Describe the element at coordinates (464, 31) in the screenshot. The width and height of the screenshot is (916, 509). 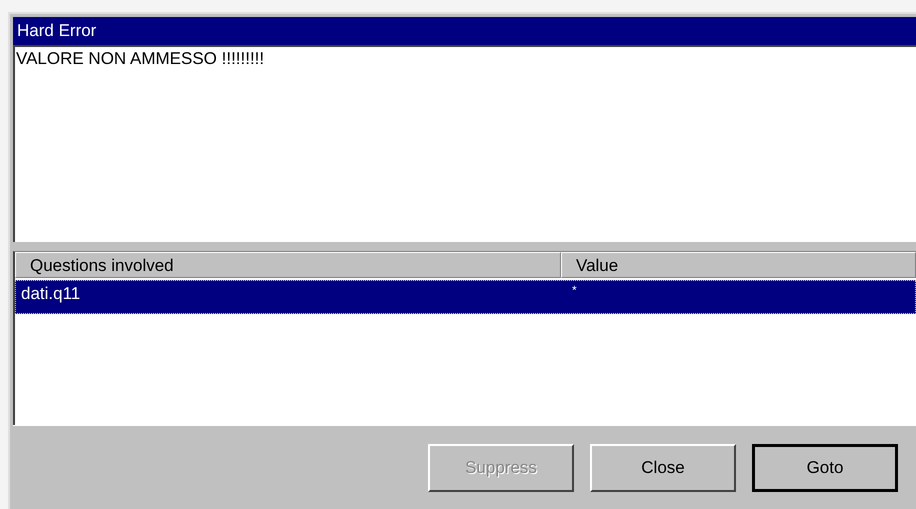
I see `window-title: Hard Error` at that location.